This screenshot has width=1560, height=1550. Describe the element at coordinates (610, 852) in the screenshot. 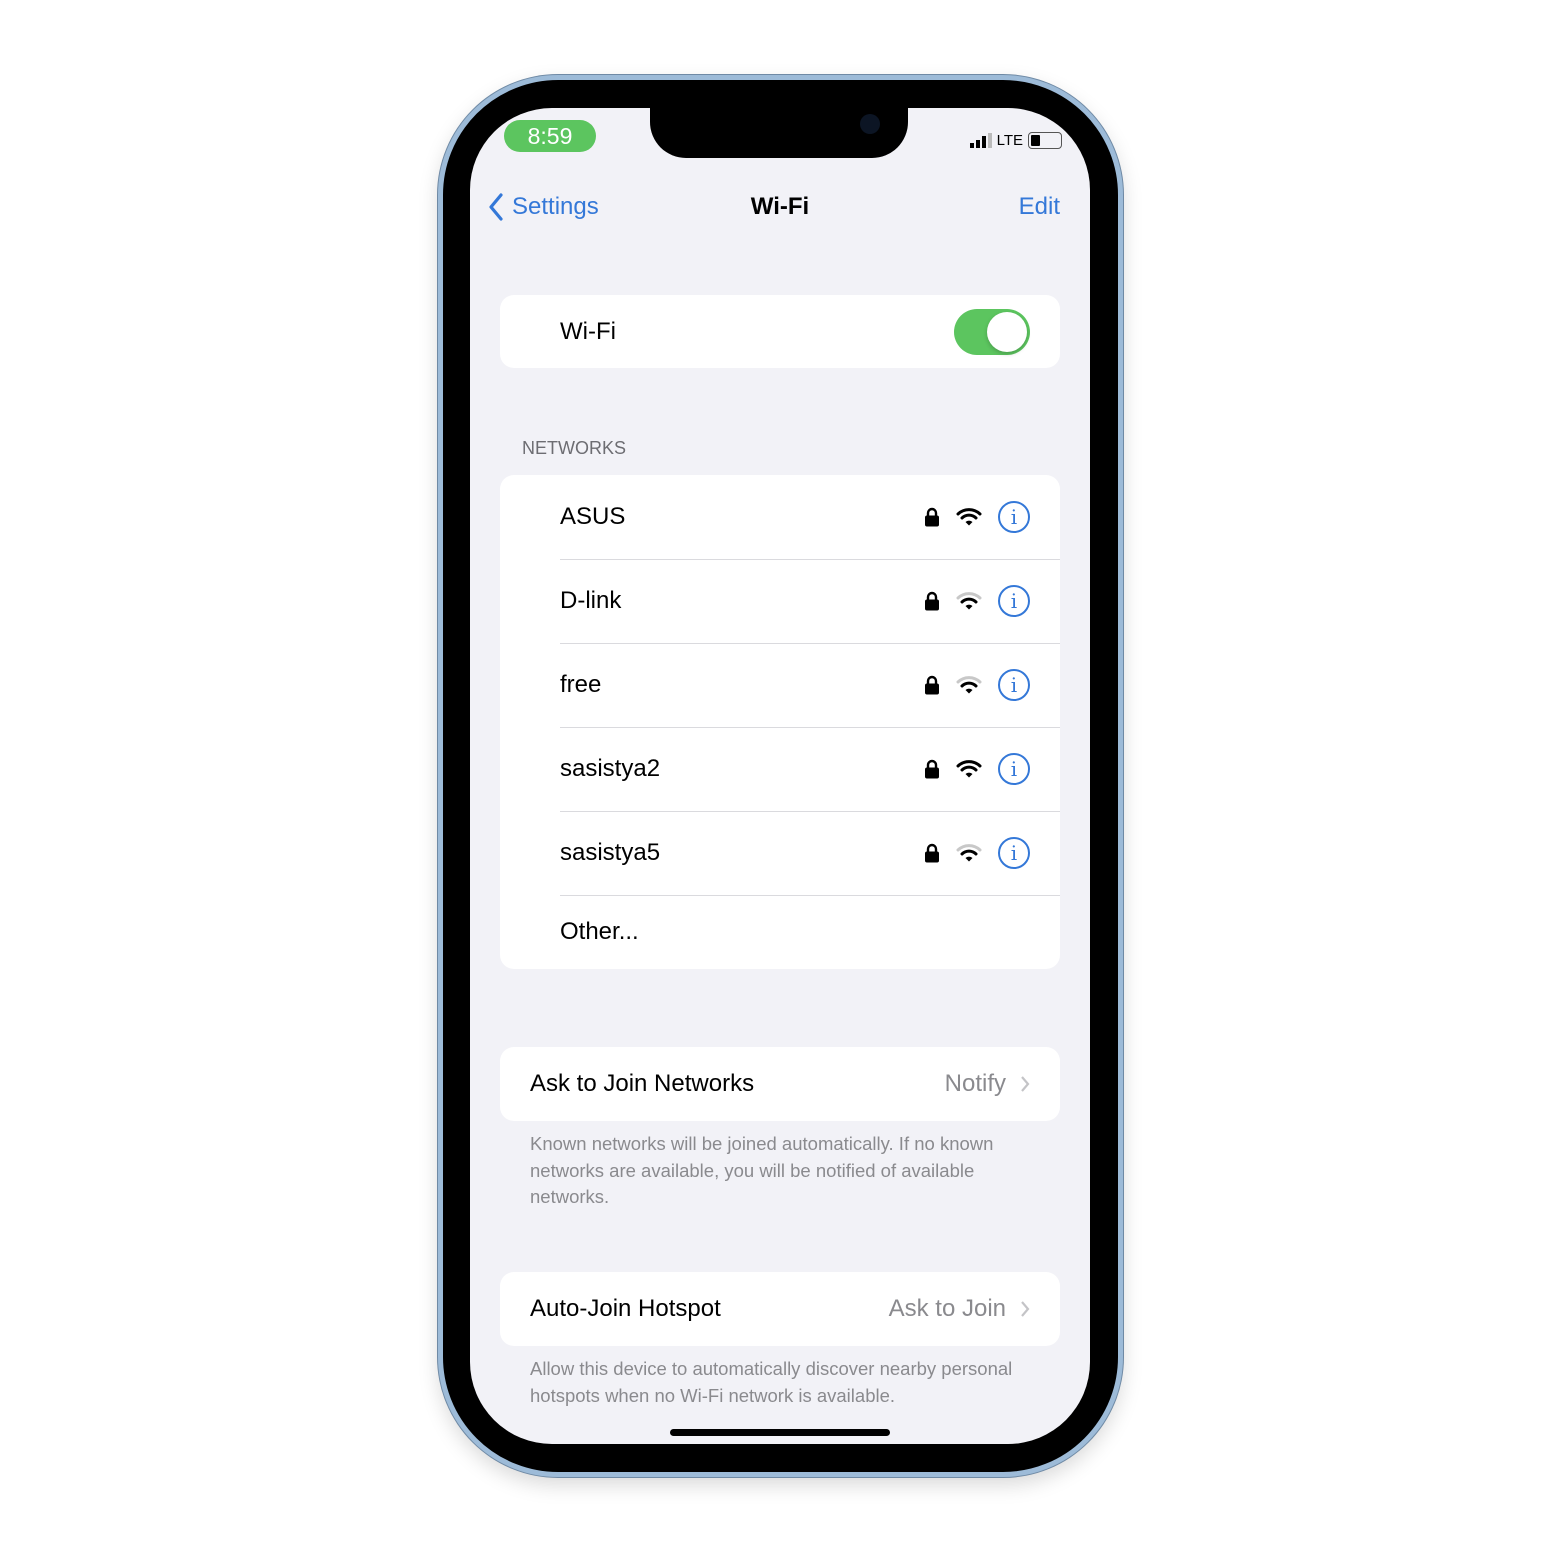

I see `network-name: sasistya5` at that location.